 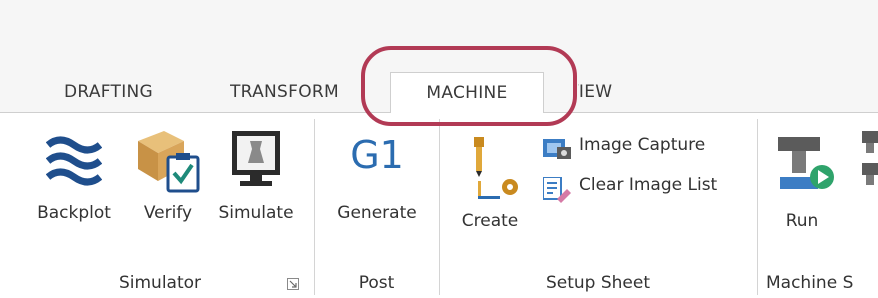 What do you see at coordinates (169, 162) in the screenshot?
I see `verify-icon` at bounding box center [169, 162].